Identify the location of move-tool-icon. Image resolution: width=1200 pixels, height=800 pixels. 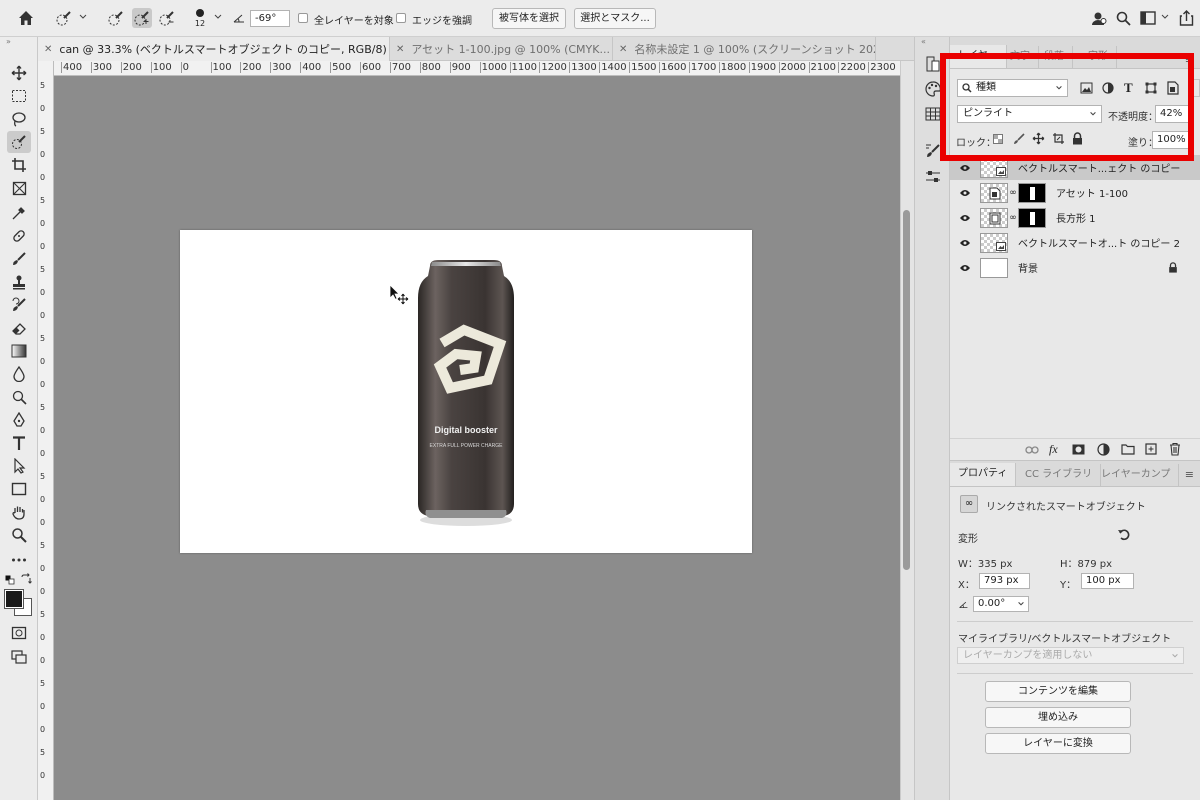
(19, 73).